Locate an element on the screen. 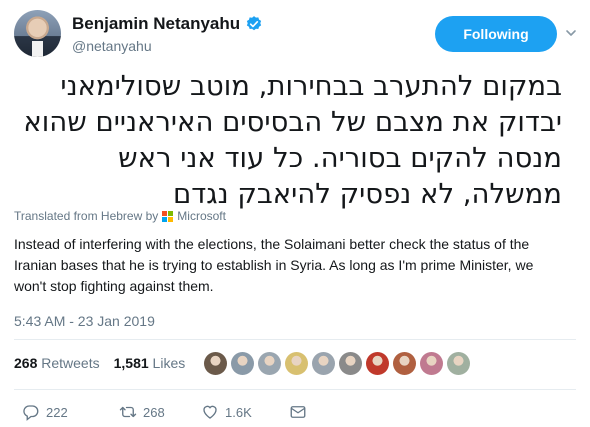 This screenshot has width=590, height=427. retweets-count: 268 is located at coordinates (26, 363).